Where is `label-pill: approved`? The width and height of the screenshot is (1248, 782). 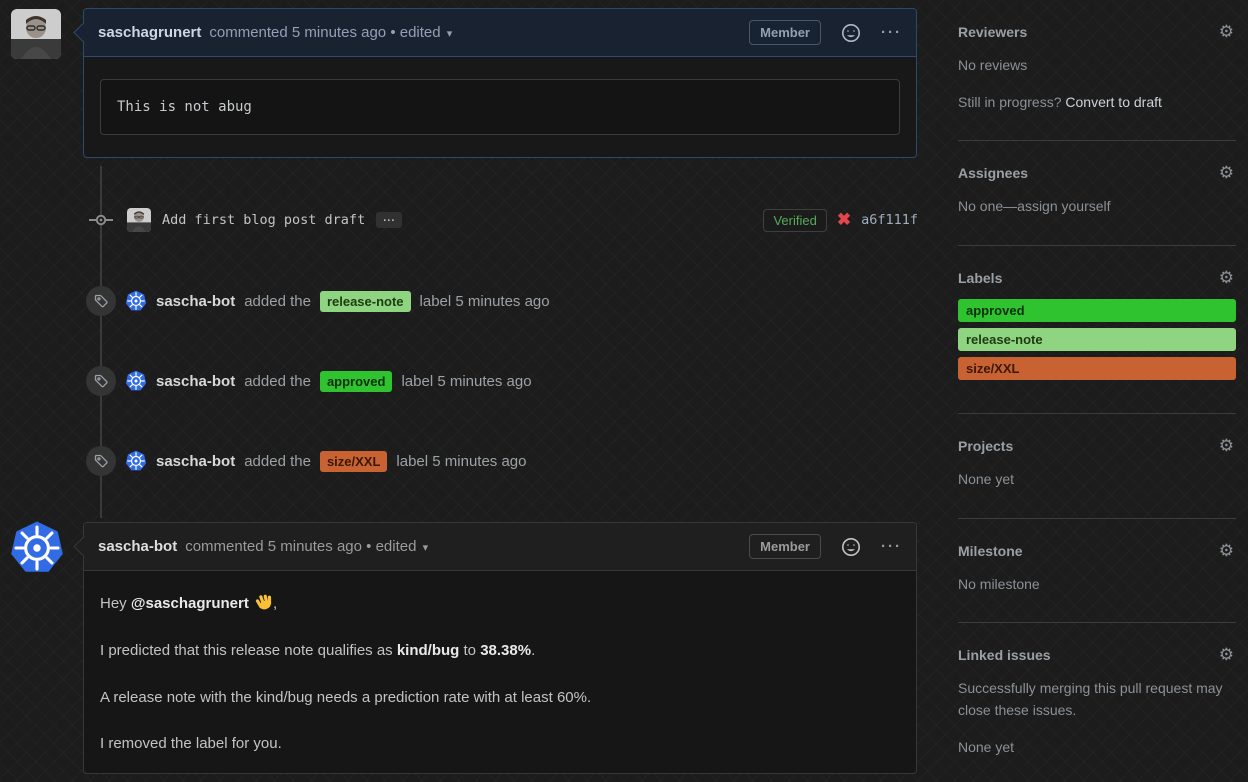 label-pill: approved is located at coordinates (356, 381).